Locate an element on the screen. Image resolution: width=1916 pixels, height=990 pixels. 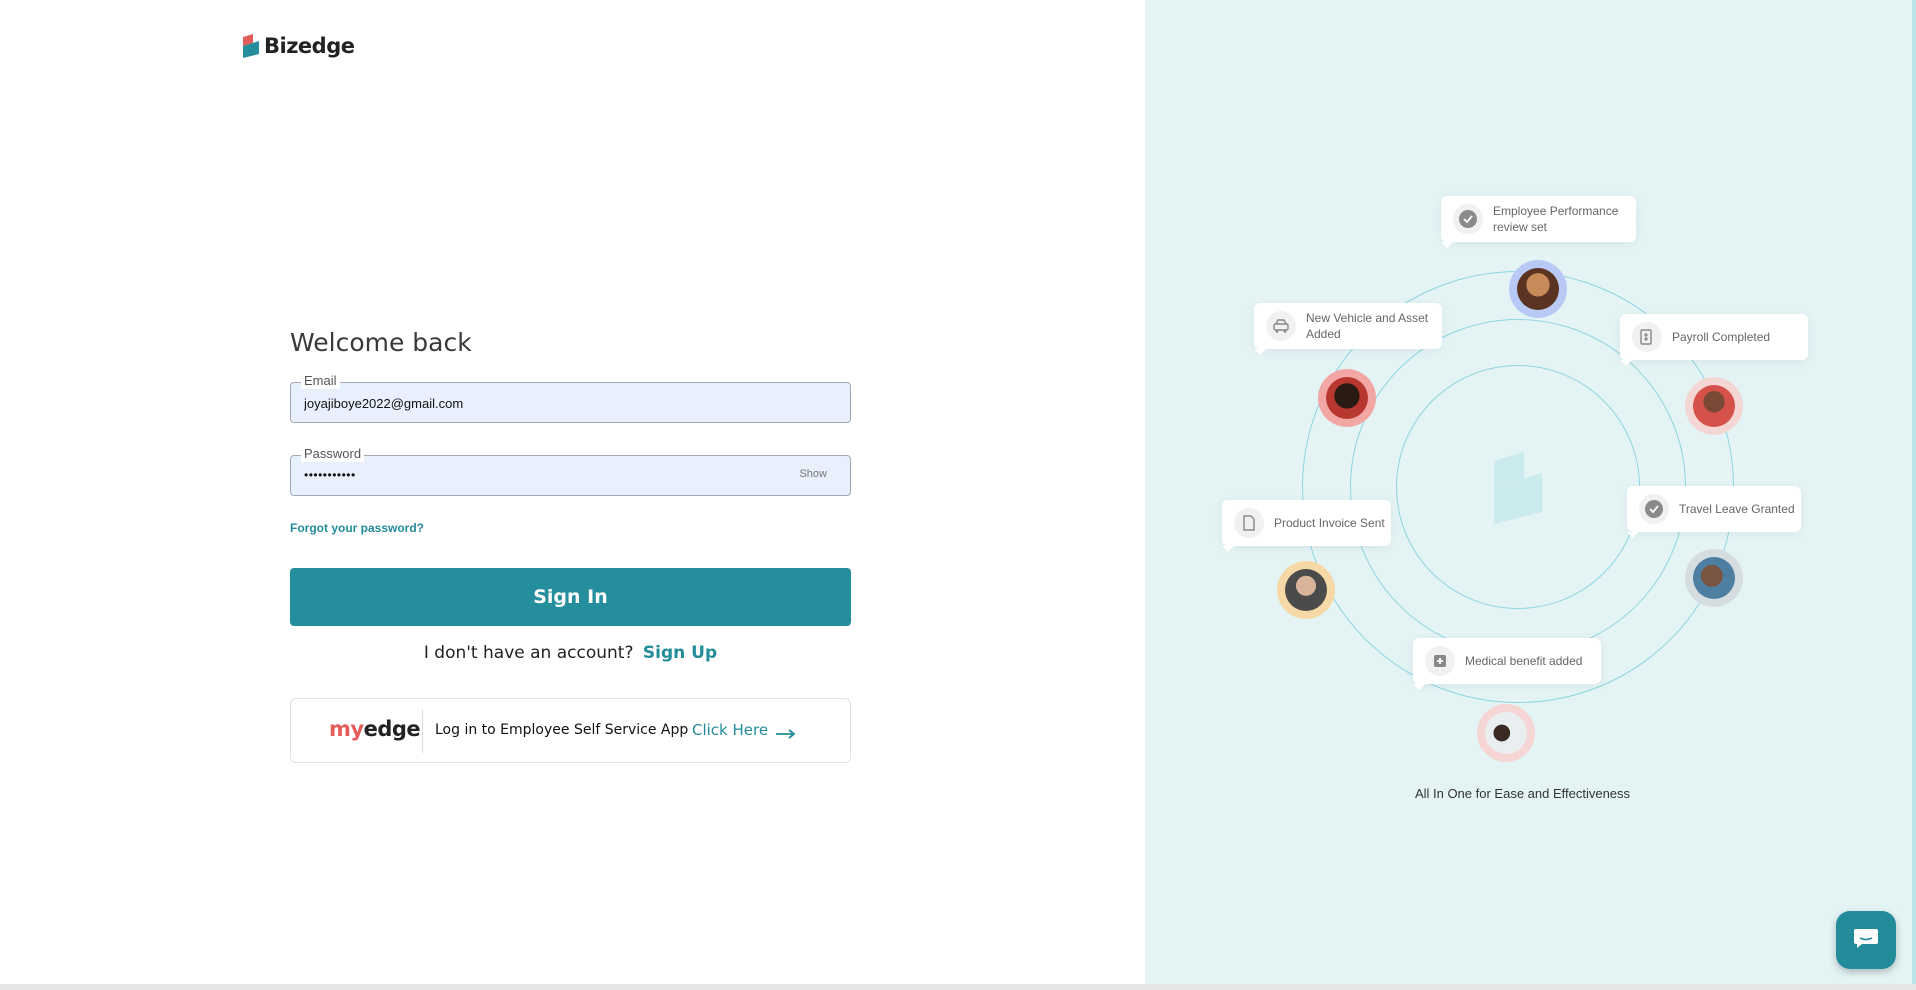
password-input: ••••••••••• is located at coordinates (544, 475).